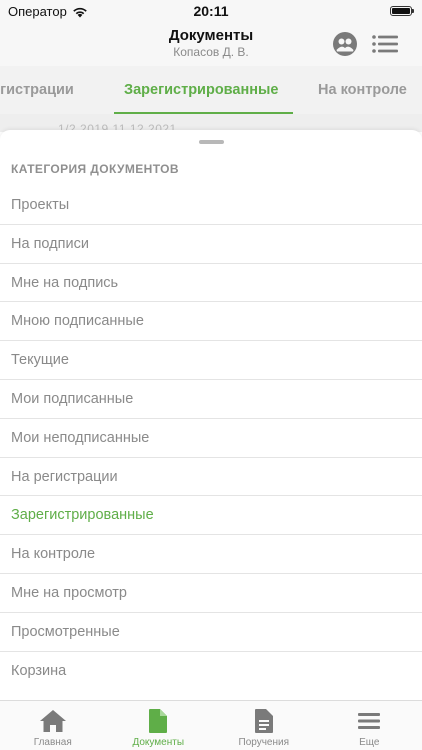 Image resolution: width=422 pixels, height=750 pixels. I want to click on category-item-registered: Зарегистрированные, so click(211, 516).